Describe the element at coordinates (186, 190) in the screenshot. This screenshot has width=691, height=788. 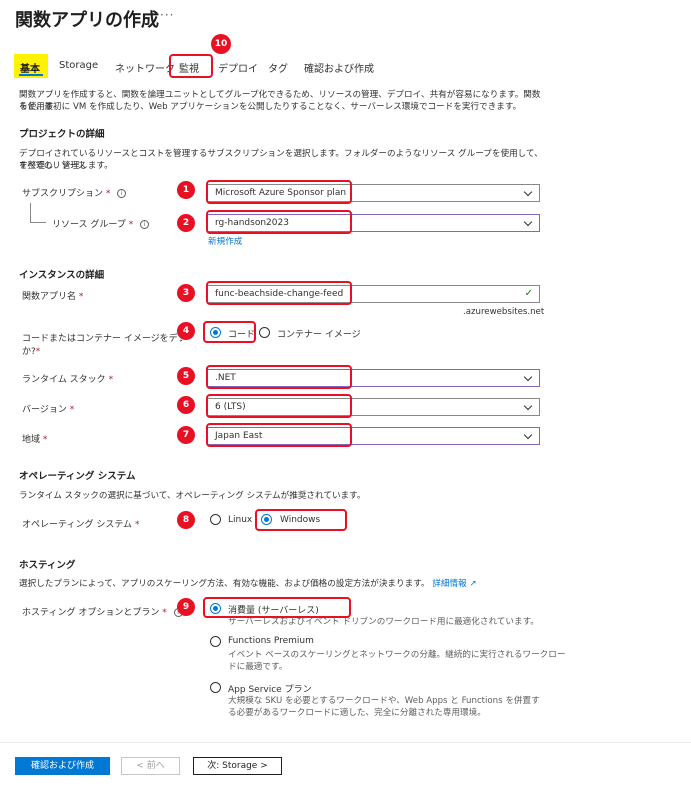
I see `callout-badge-1: 1` at that location.